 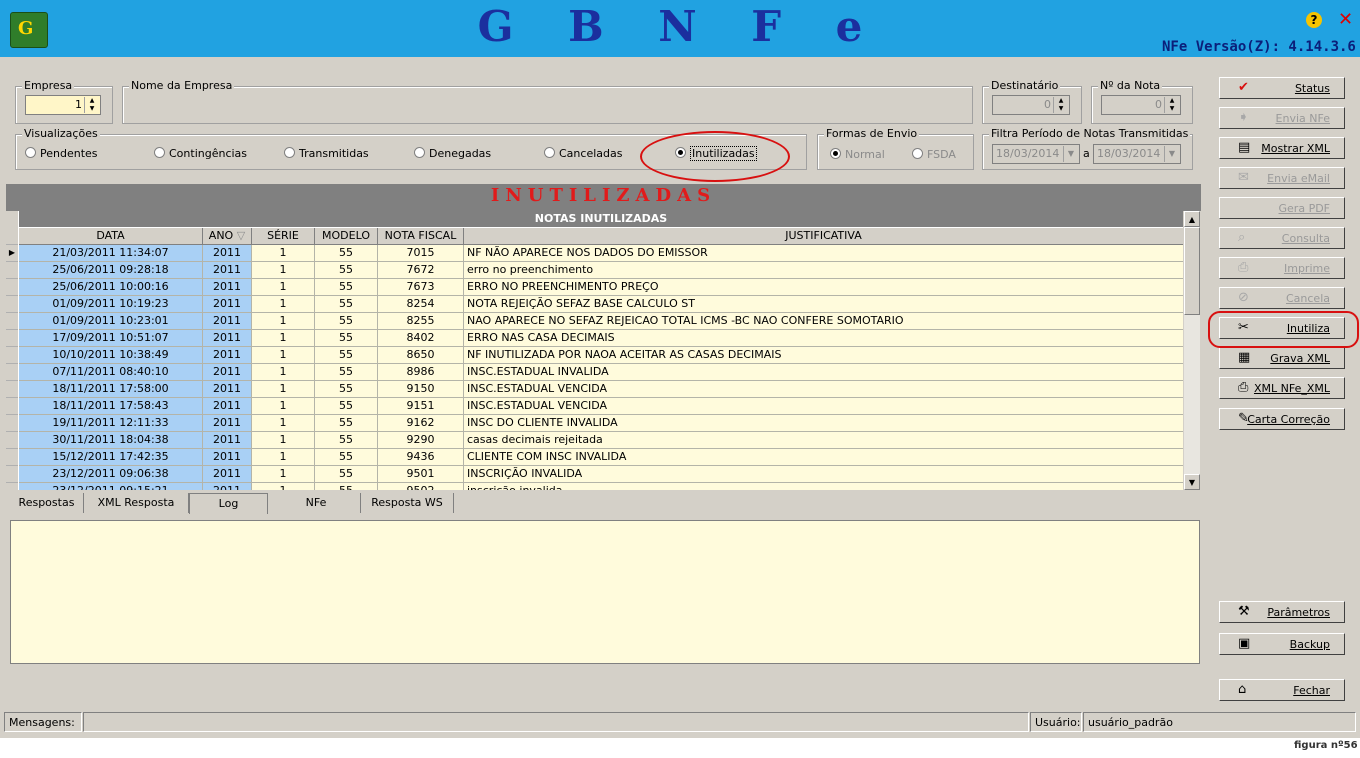 I want to click on btn-par-metros: ⚒ Parâmetros, so click(x=1282, y=612).